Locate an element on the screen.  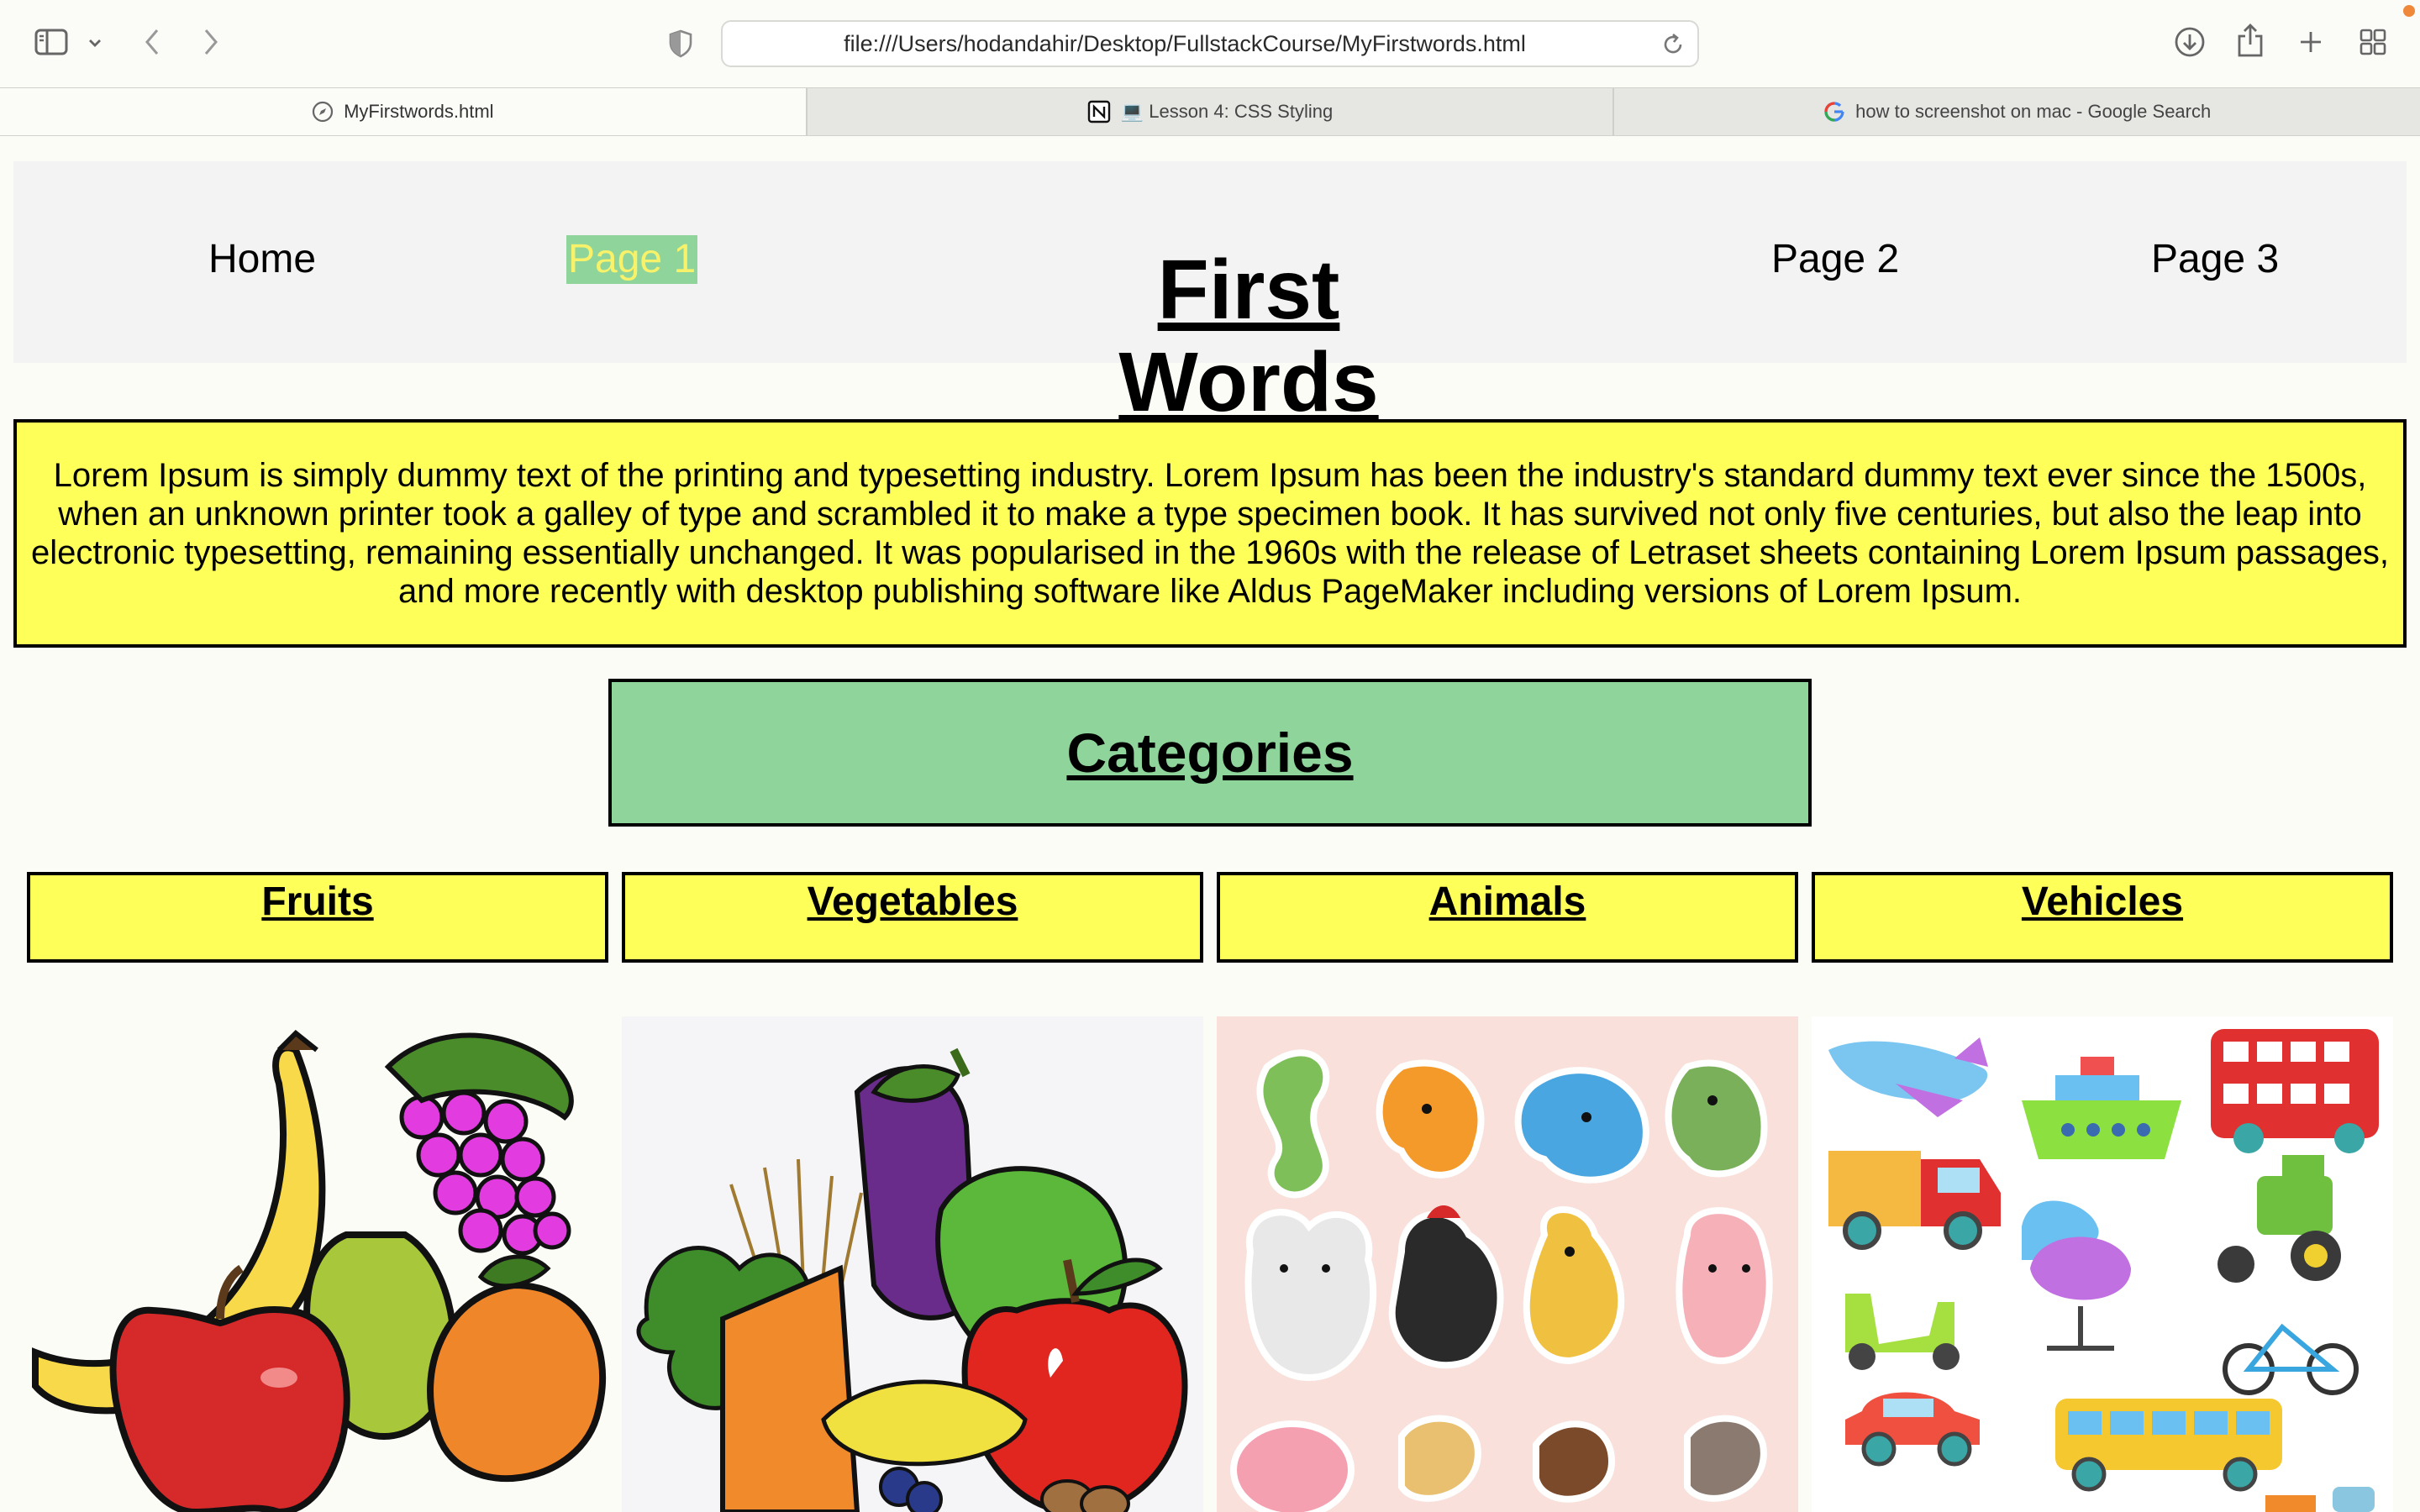
notification-dot is located at coordinates (2409, 11).